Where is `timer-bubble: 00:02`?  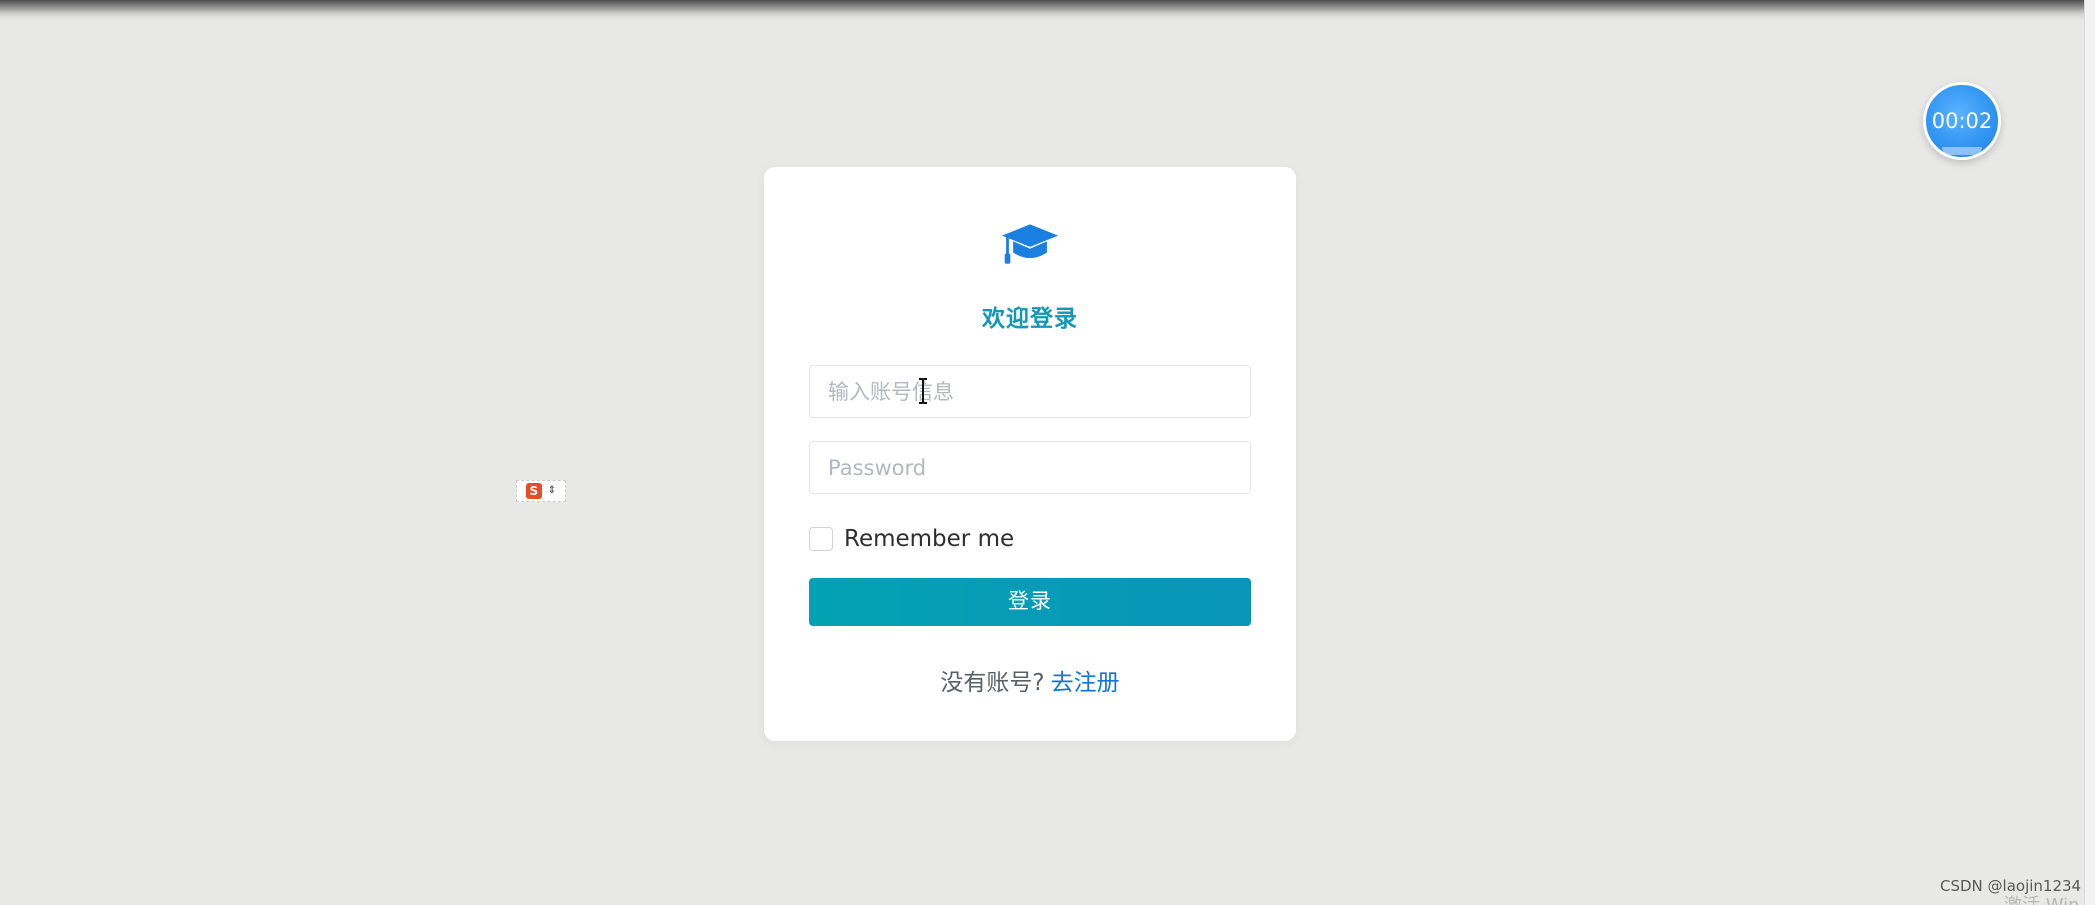 timer-bubble: 00:02 is located at coordinates (1962, 121).